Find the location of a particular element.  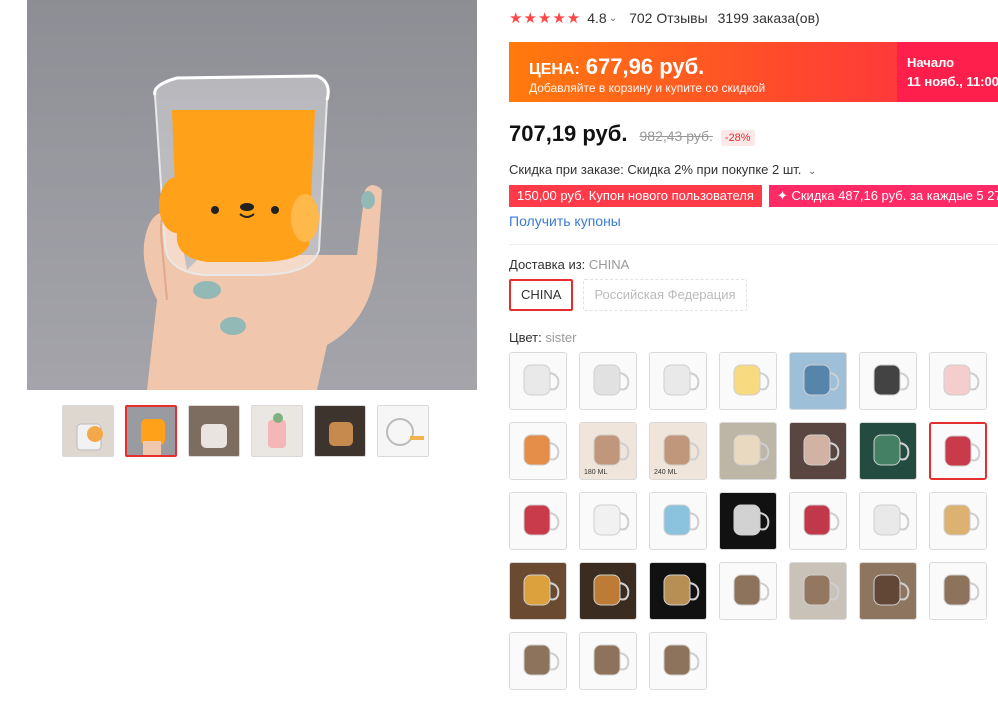

shipping-selected-value: CHINA is located at coordinates (609, 264).